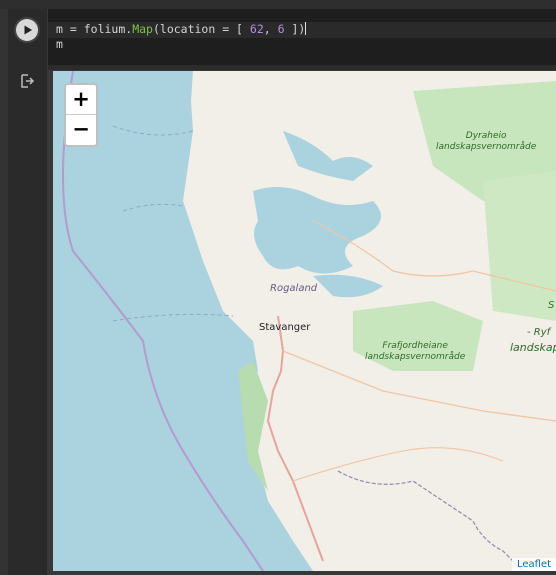 This screenshot has height=575, width=556. Describe the element at coordinates (294, 288) in the screenshot. I see `region-label: Rogaland` at that location.